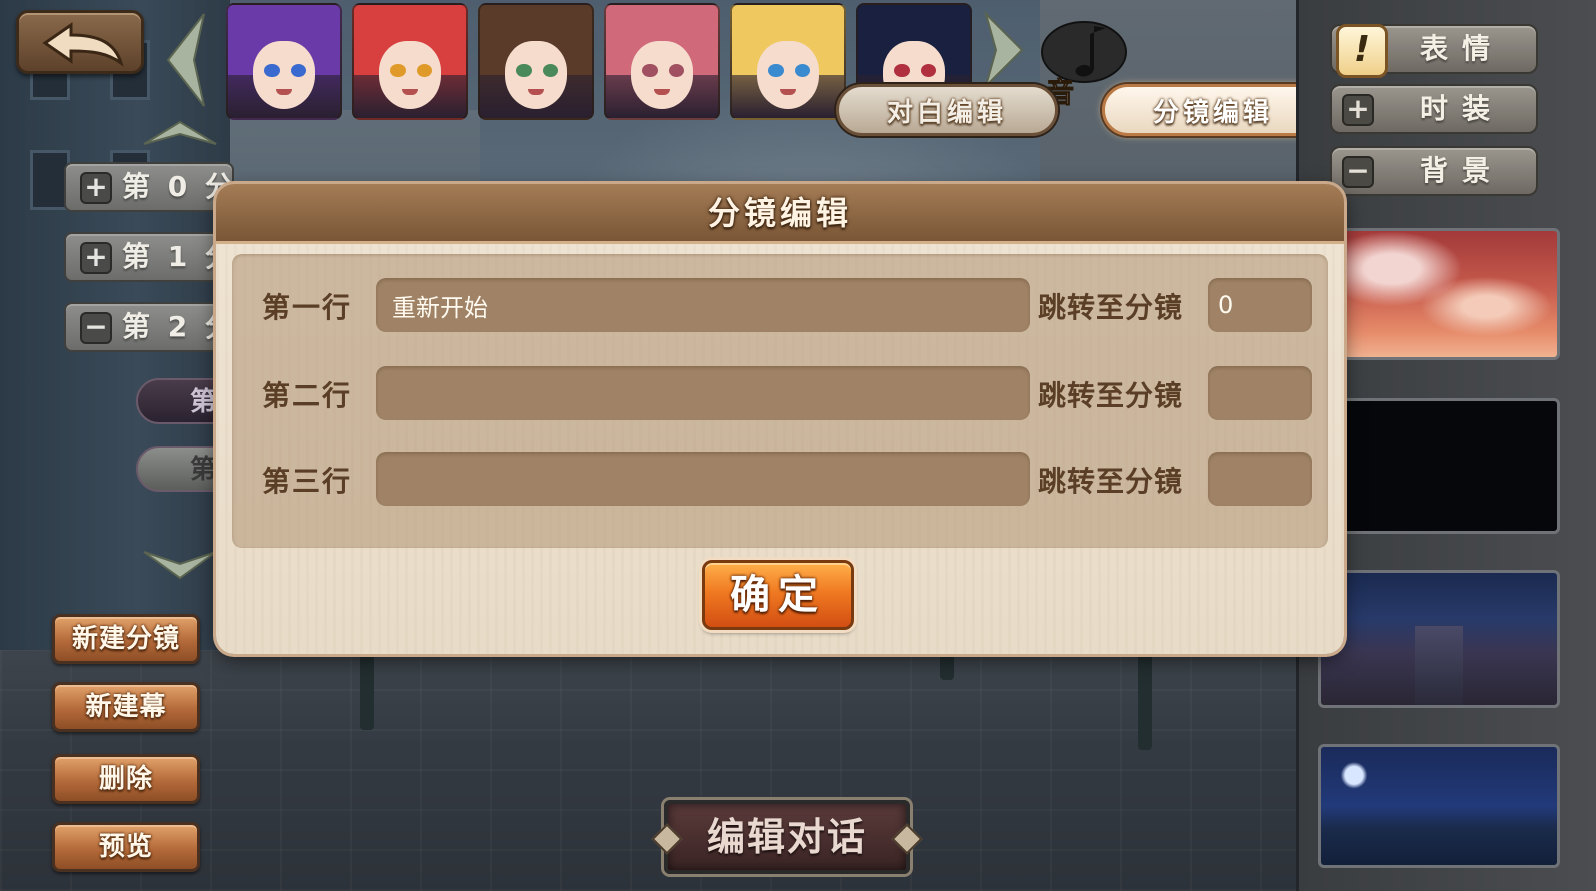  What do you see at coordinates (149, 257) in the screenshot?
I see `shot-tab-1: + 第 1 分镜` at bounding box center [149, 257].